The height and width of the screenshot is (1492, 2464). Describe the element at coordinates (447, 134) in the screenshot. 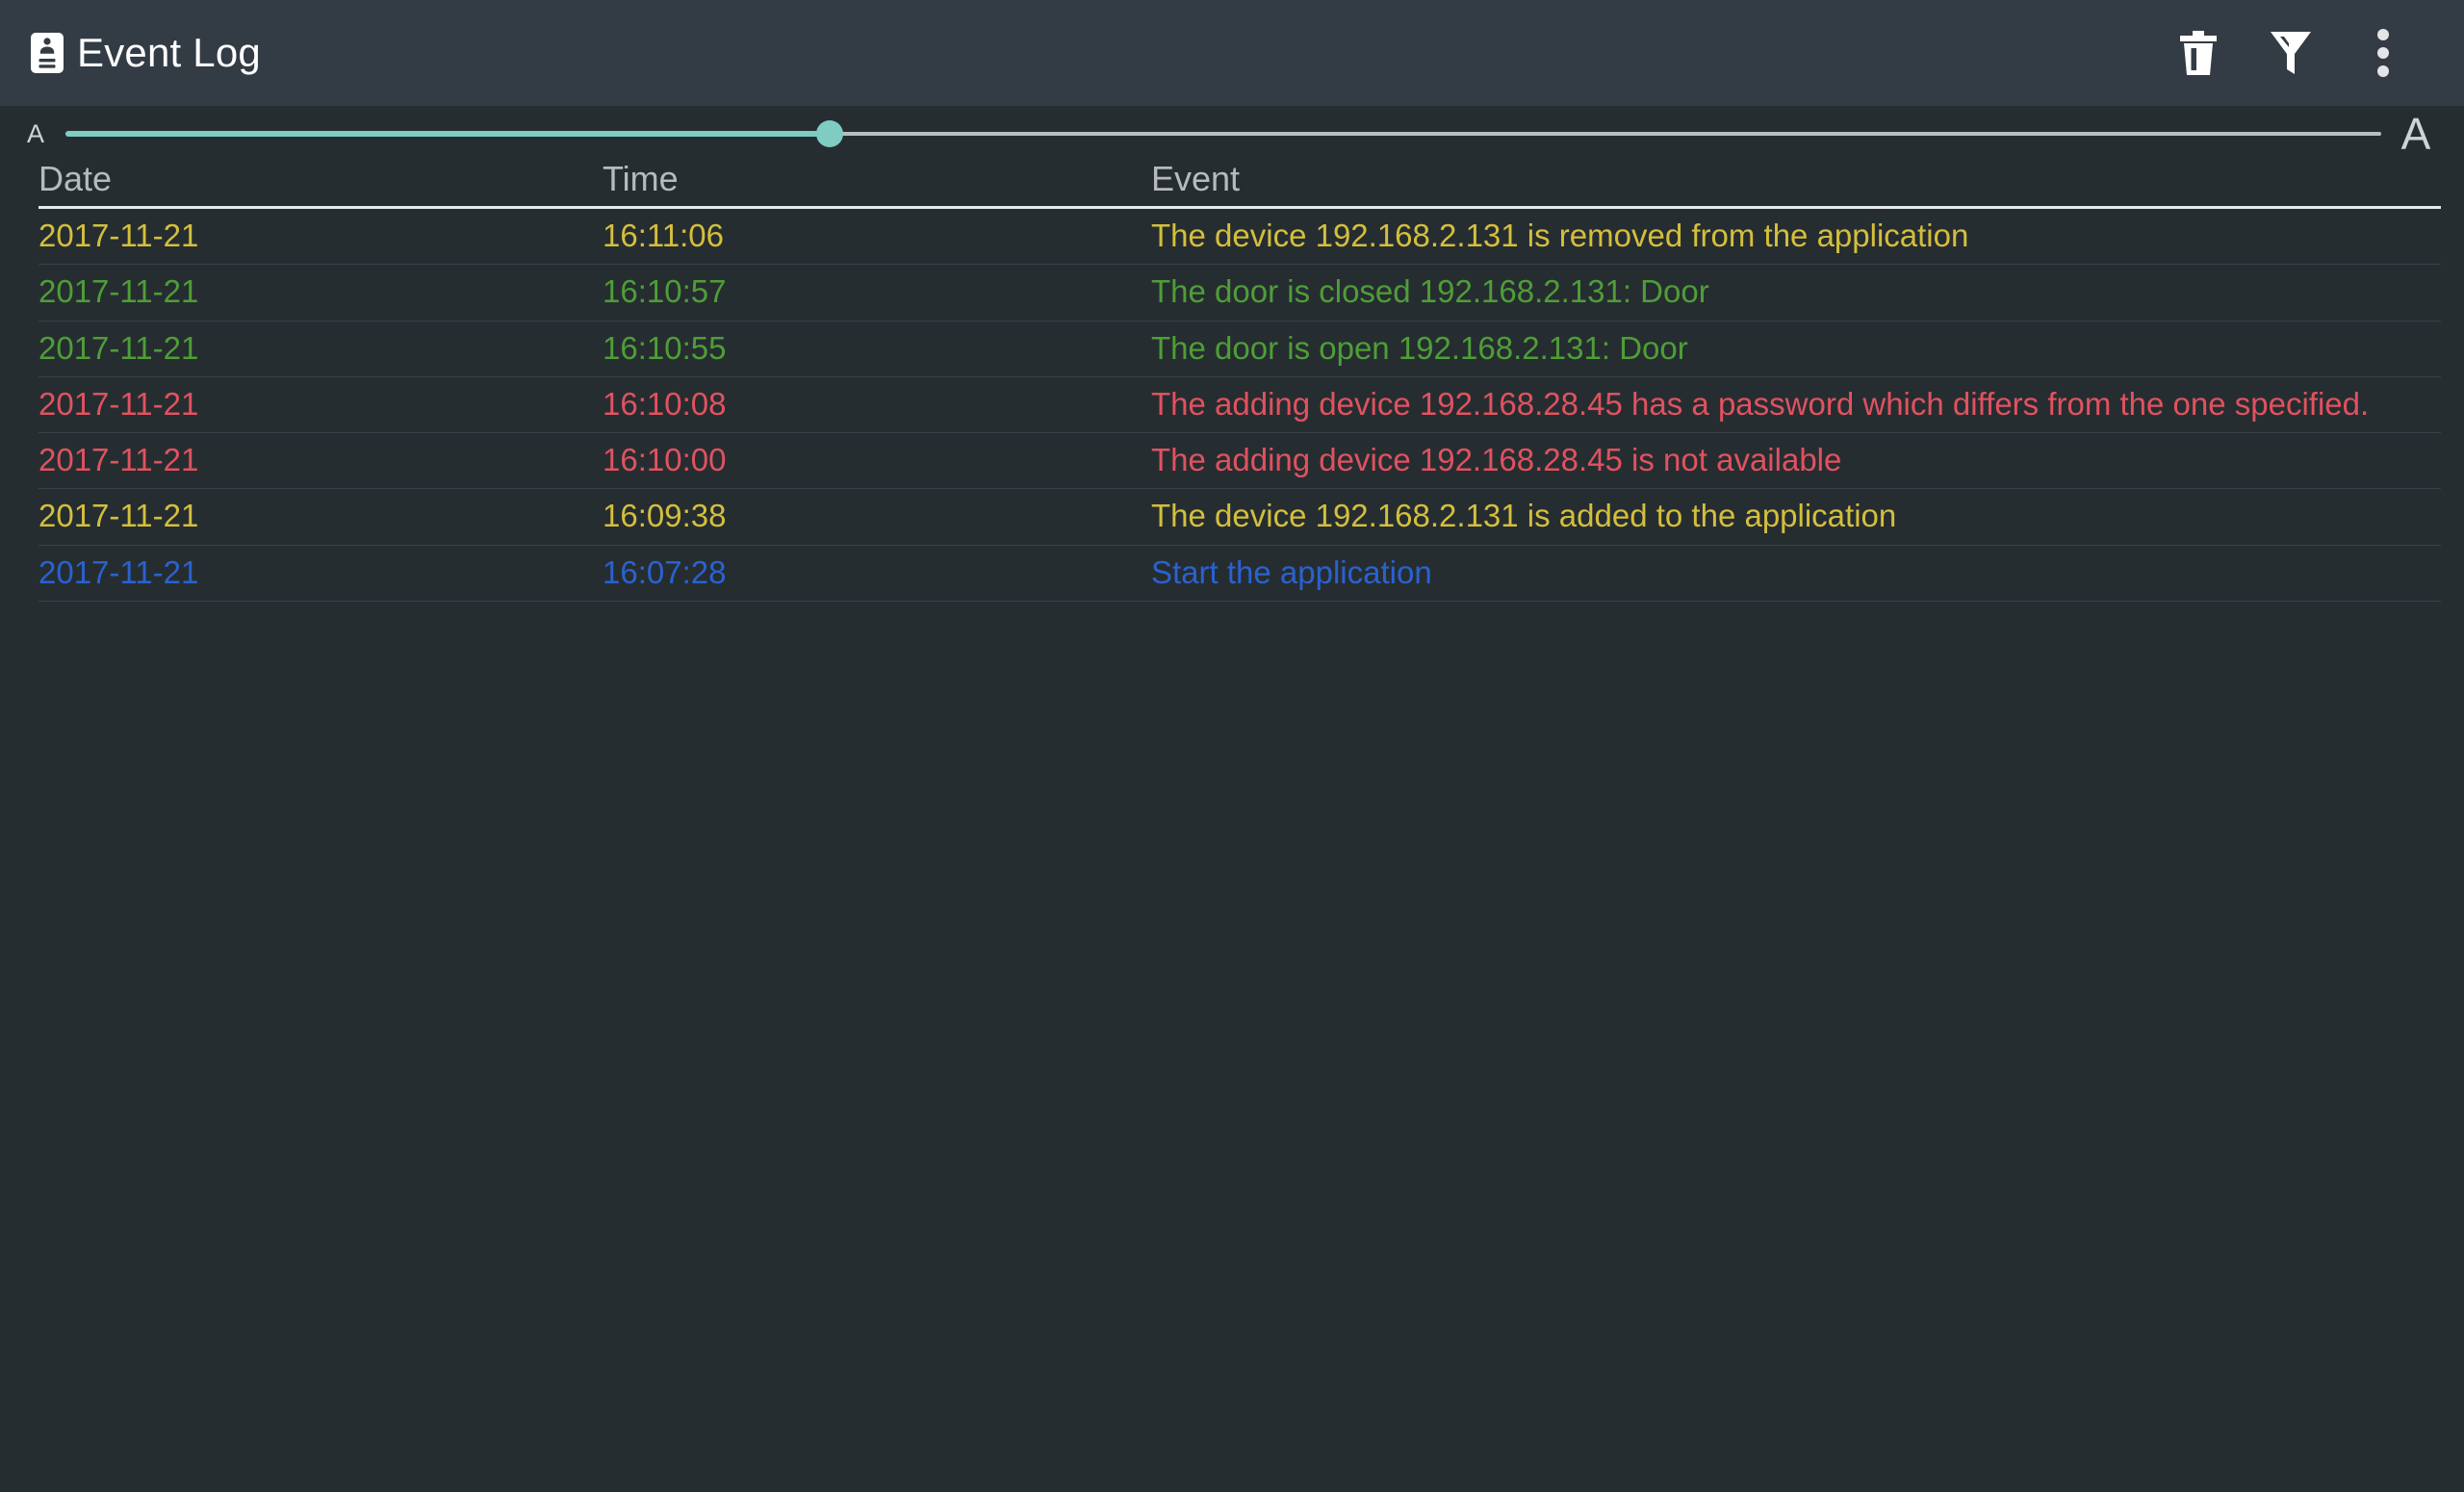

I see `slider-fill` at that location.